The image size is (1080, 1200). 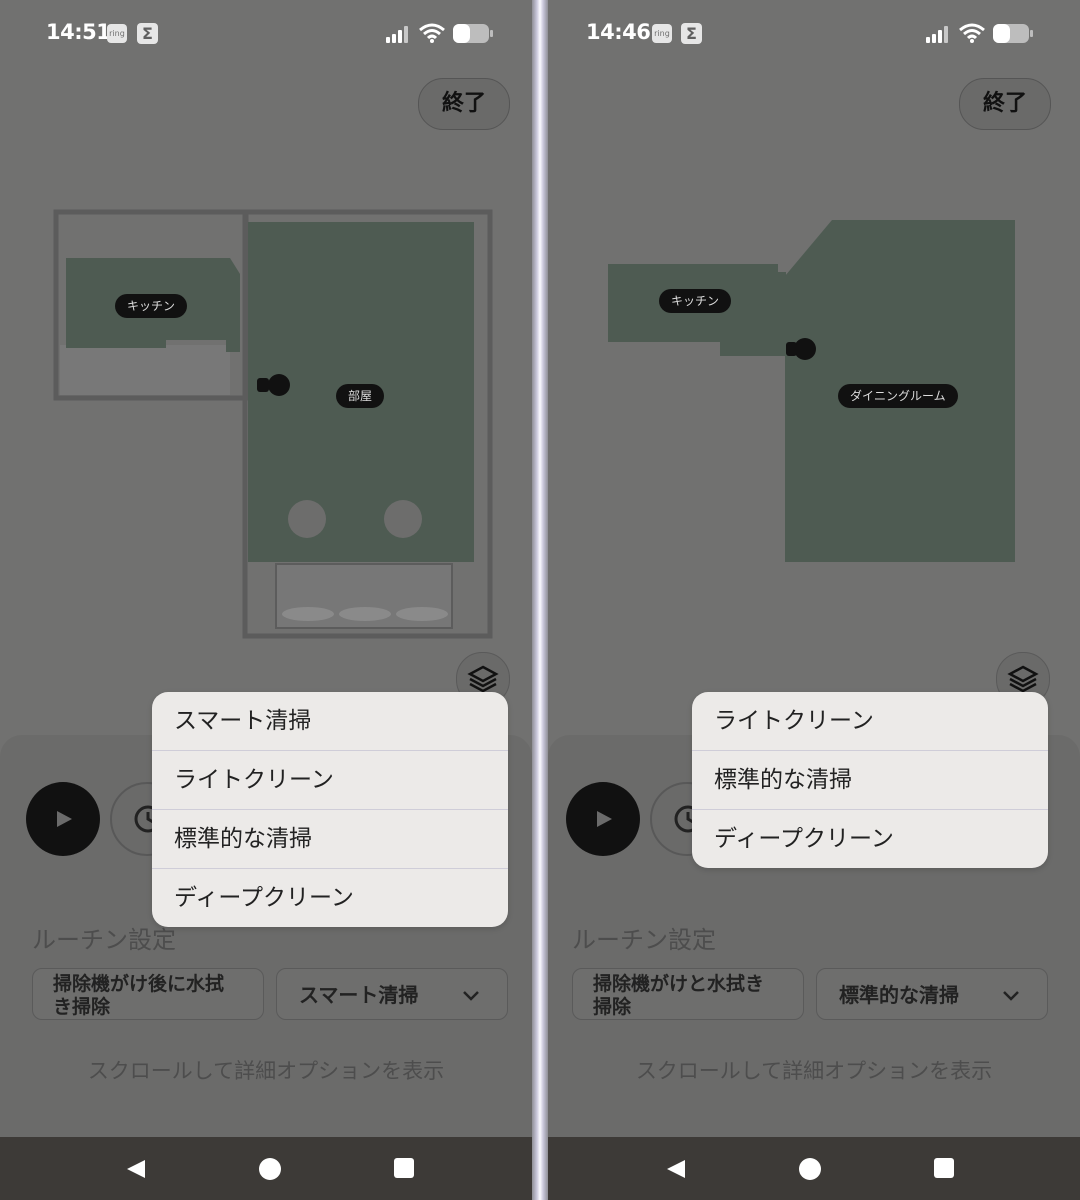 I want to click on dropdown-option-smart: スマート清掃, so click(x=330, y=721).